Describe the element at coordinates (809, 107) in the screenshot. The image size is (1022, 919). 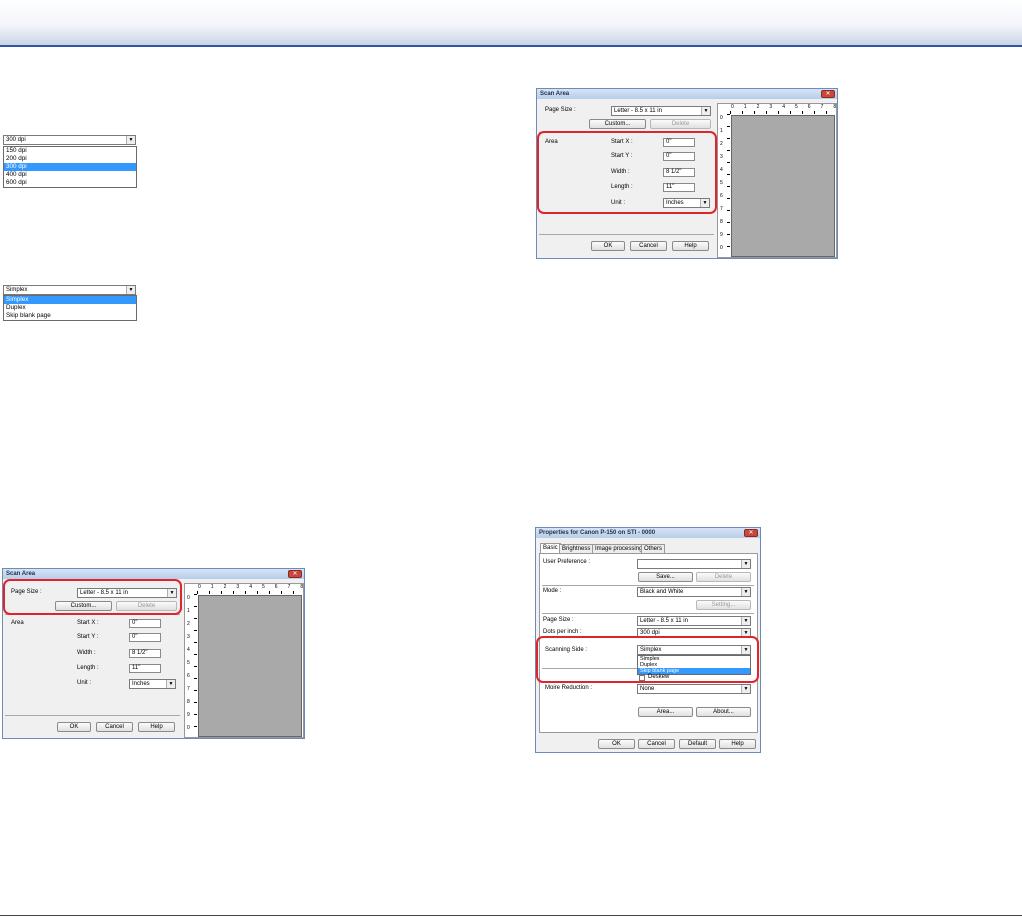
I see `ruler-top-label: 6` at that location.